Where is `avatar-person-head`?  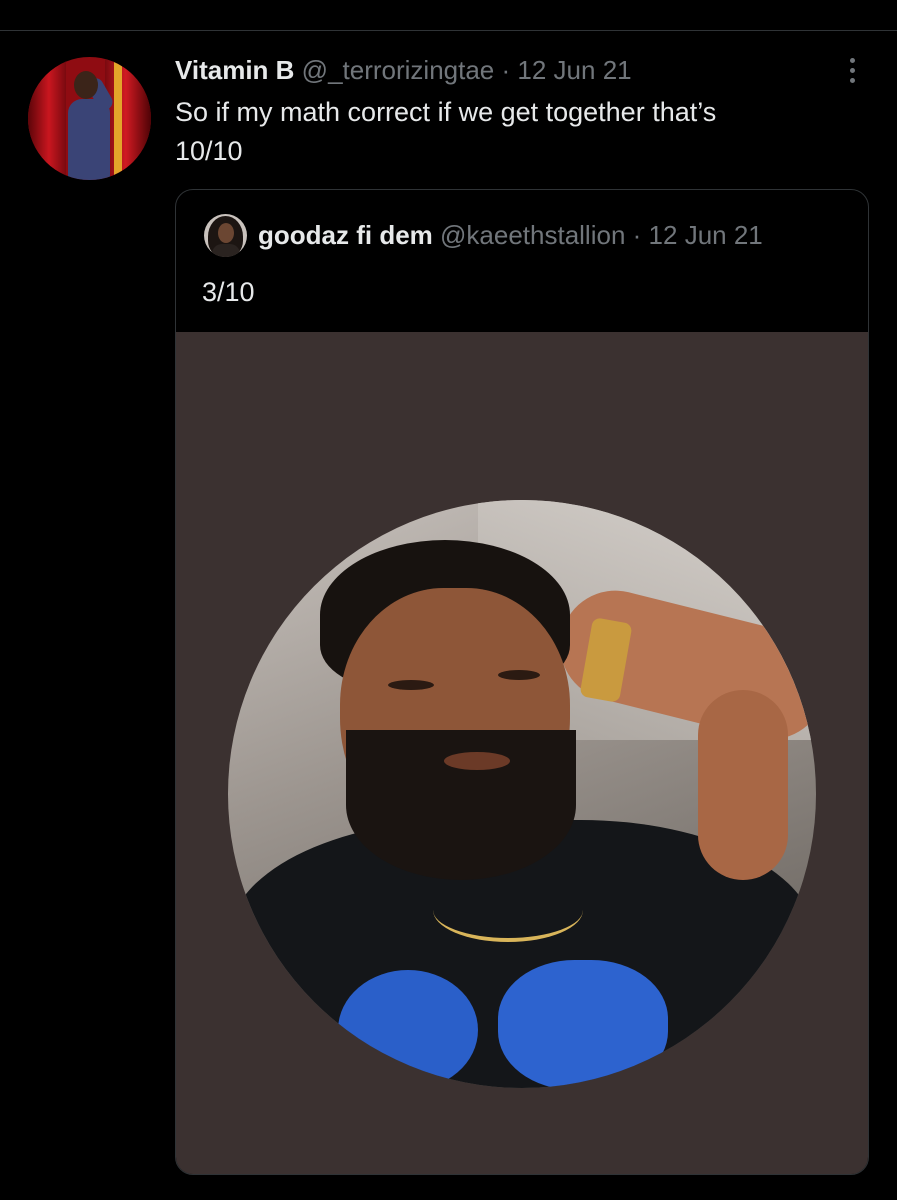 avatar-person-head is located at coordinates (86, 85).